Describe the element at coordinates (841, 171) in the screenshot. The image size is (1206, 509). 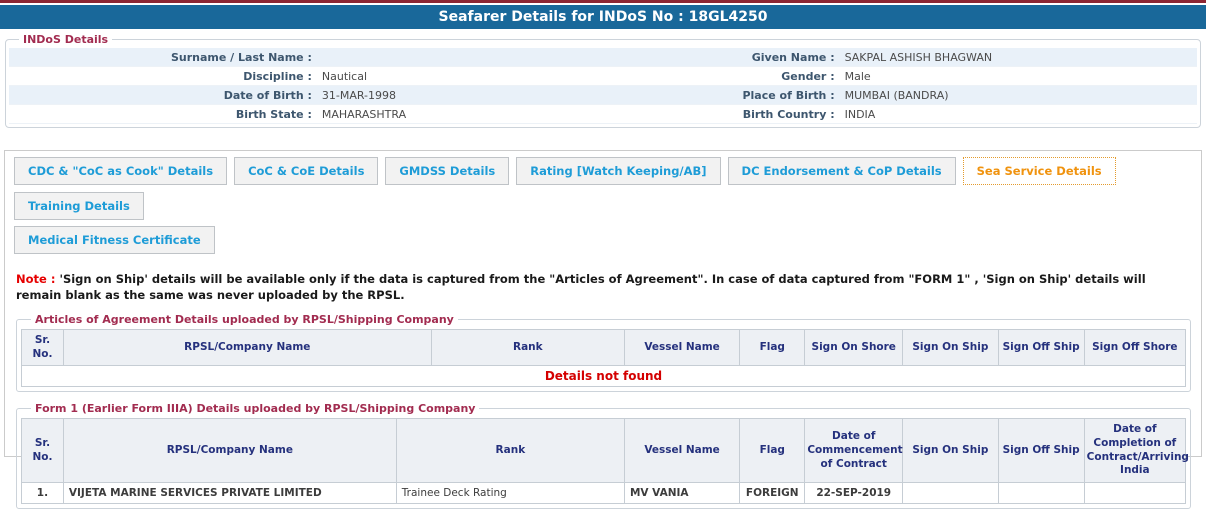
I see `tab-dc-endorsement-cop-details: DC Endorsement & CoP Details` at that location.